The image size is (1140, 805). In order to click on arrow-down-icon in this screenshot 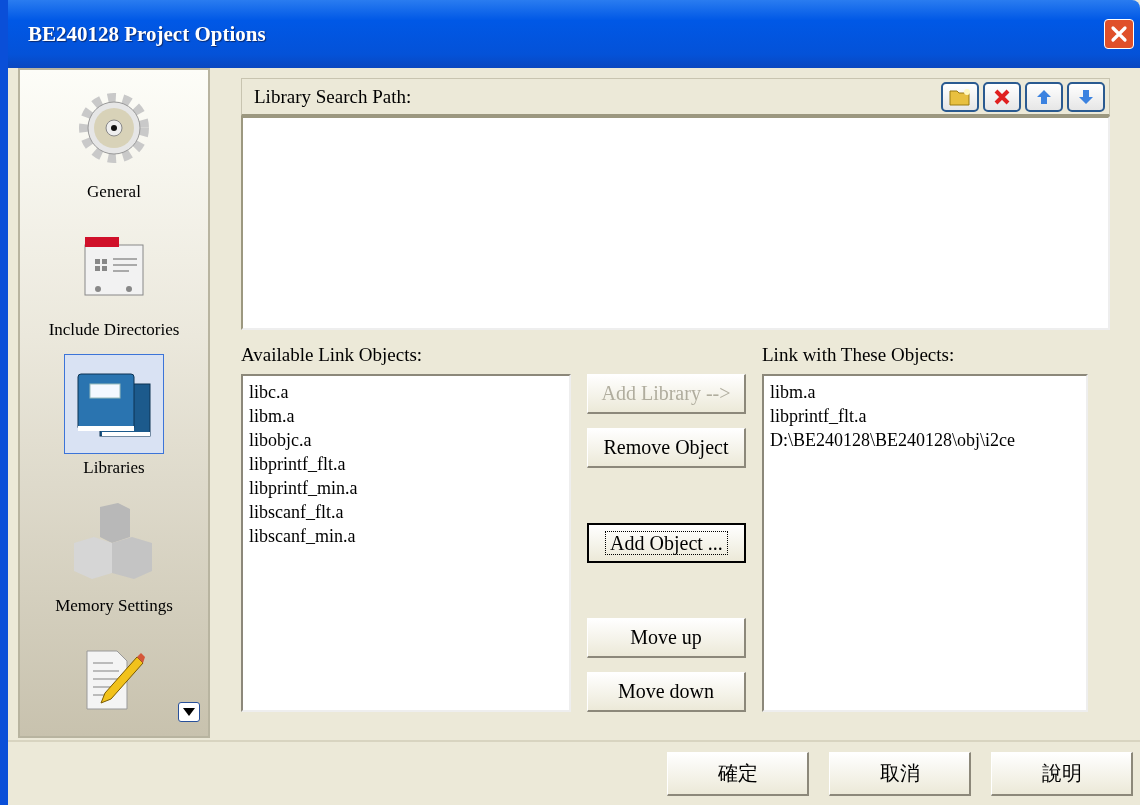, I will do `click(1086, 96)`.